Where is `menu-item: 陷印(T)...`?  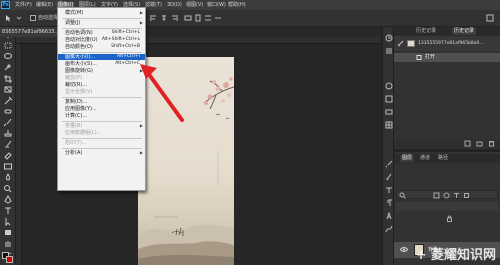
menu-item: 陷印(T)... is located at coordinates (101, 143).